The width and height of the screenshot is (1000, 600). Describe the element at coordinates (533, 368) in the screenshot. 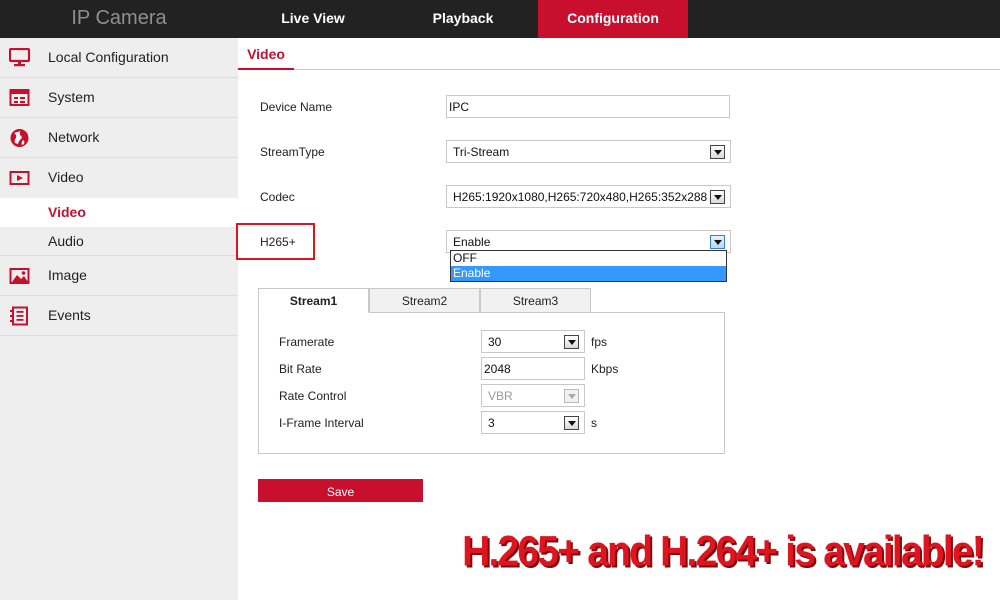

I see `bit-rate-input` at that location.